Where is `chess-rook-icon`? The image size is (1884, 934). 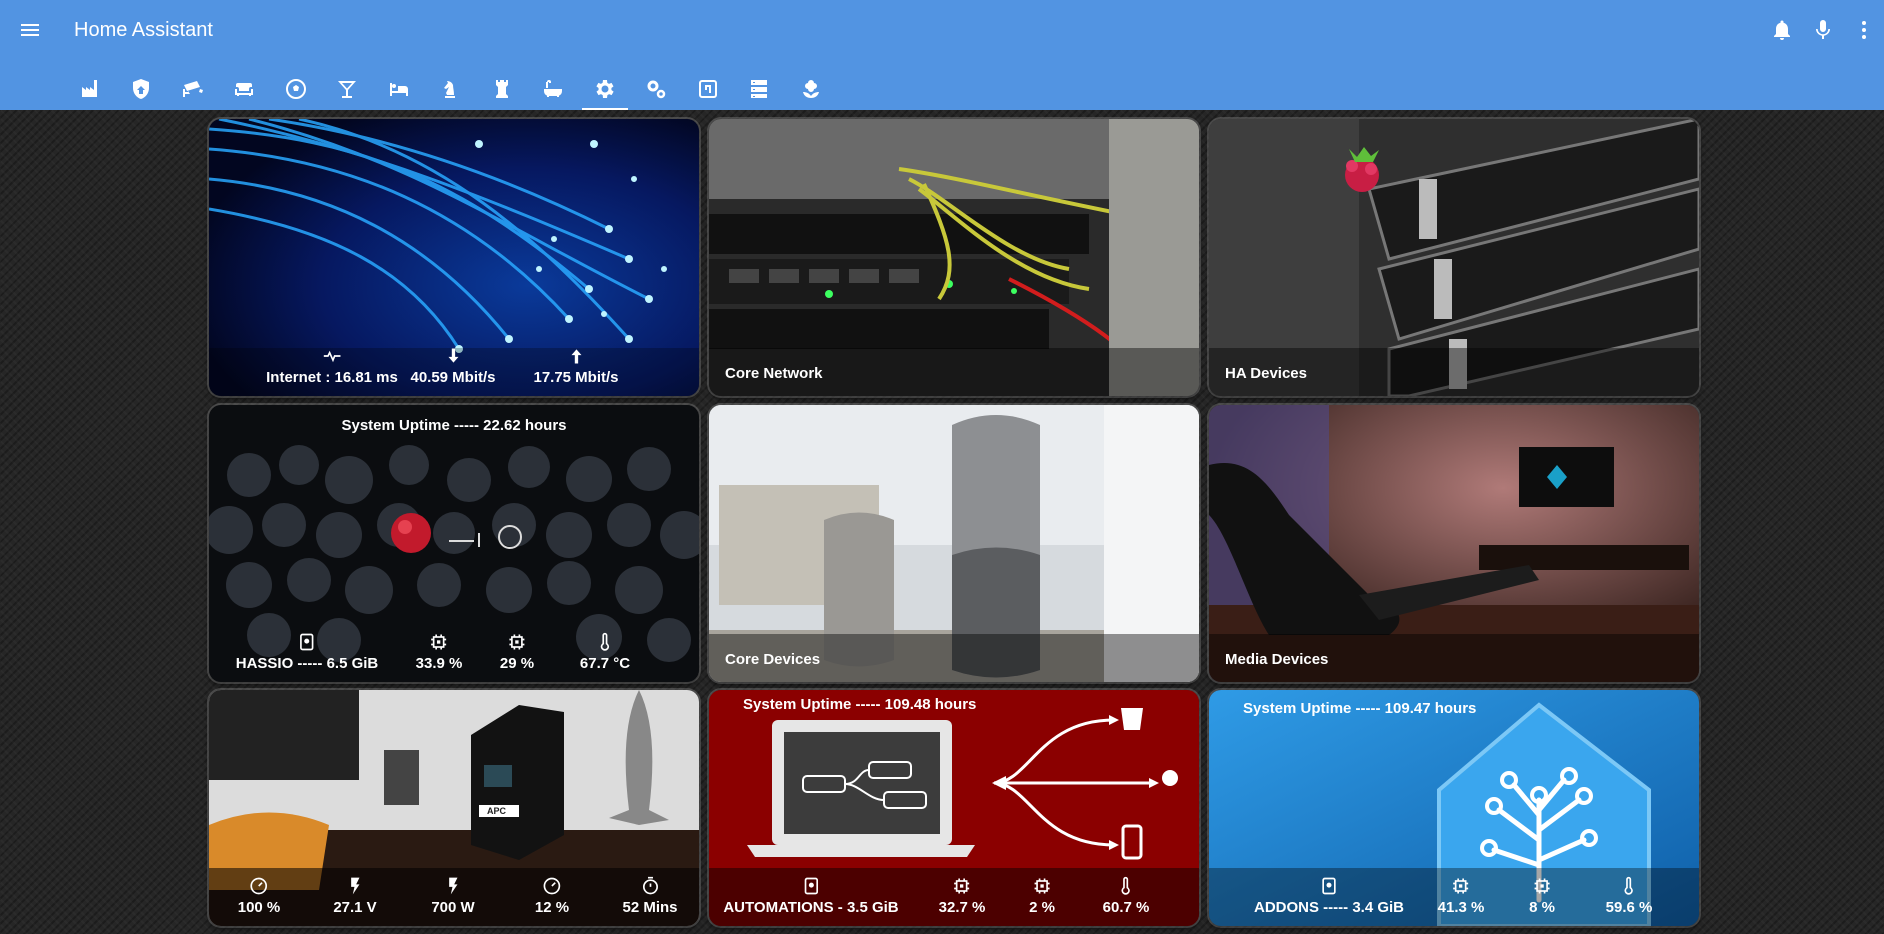 chess-rook-icon is located at coordinates (501, 89).